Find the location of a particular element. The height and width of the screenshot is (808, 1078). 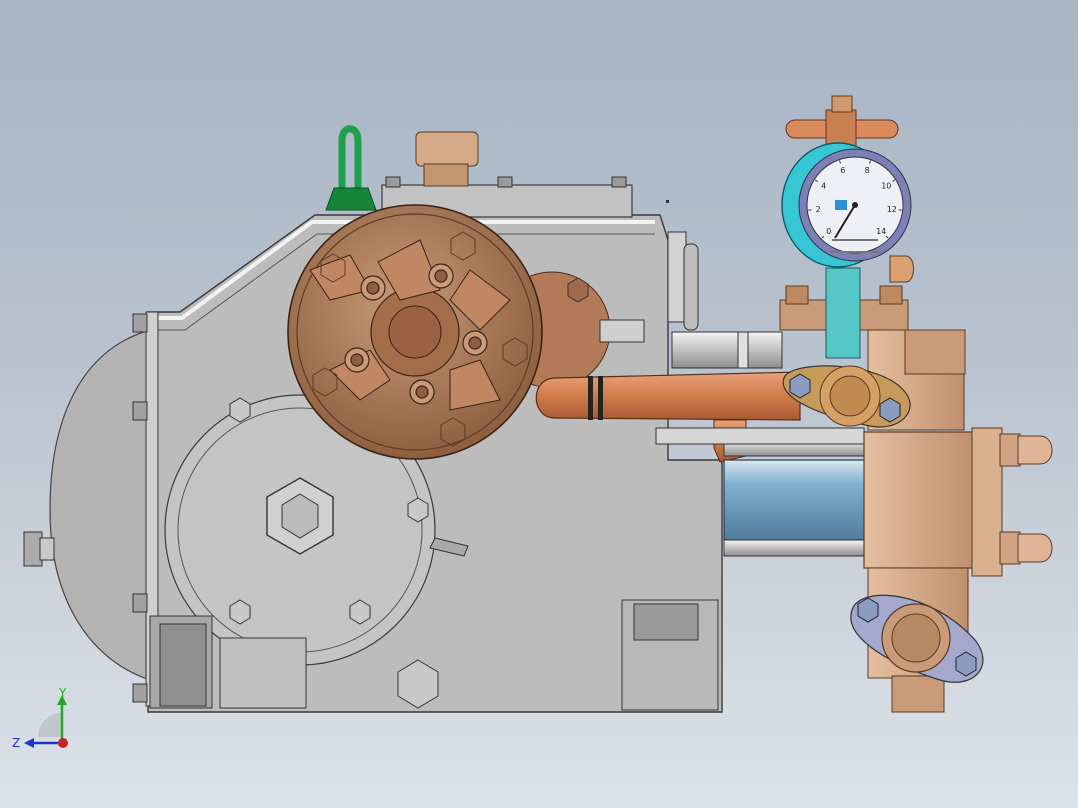

gauge-scale-label: 2 is located at coordinates (818, 209).